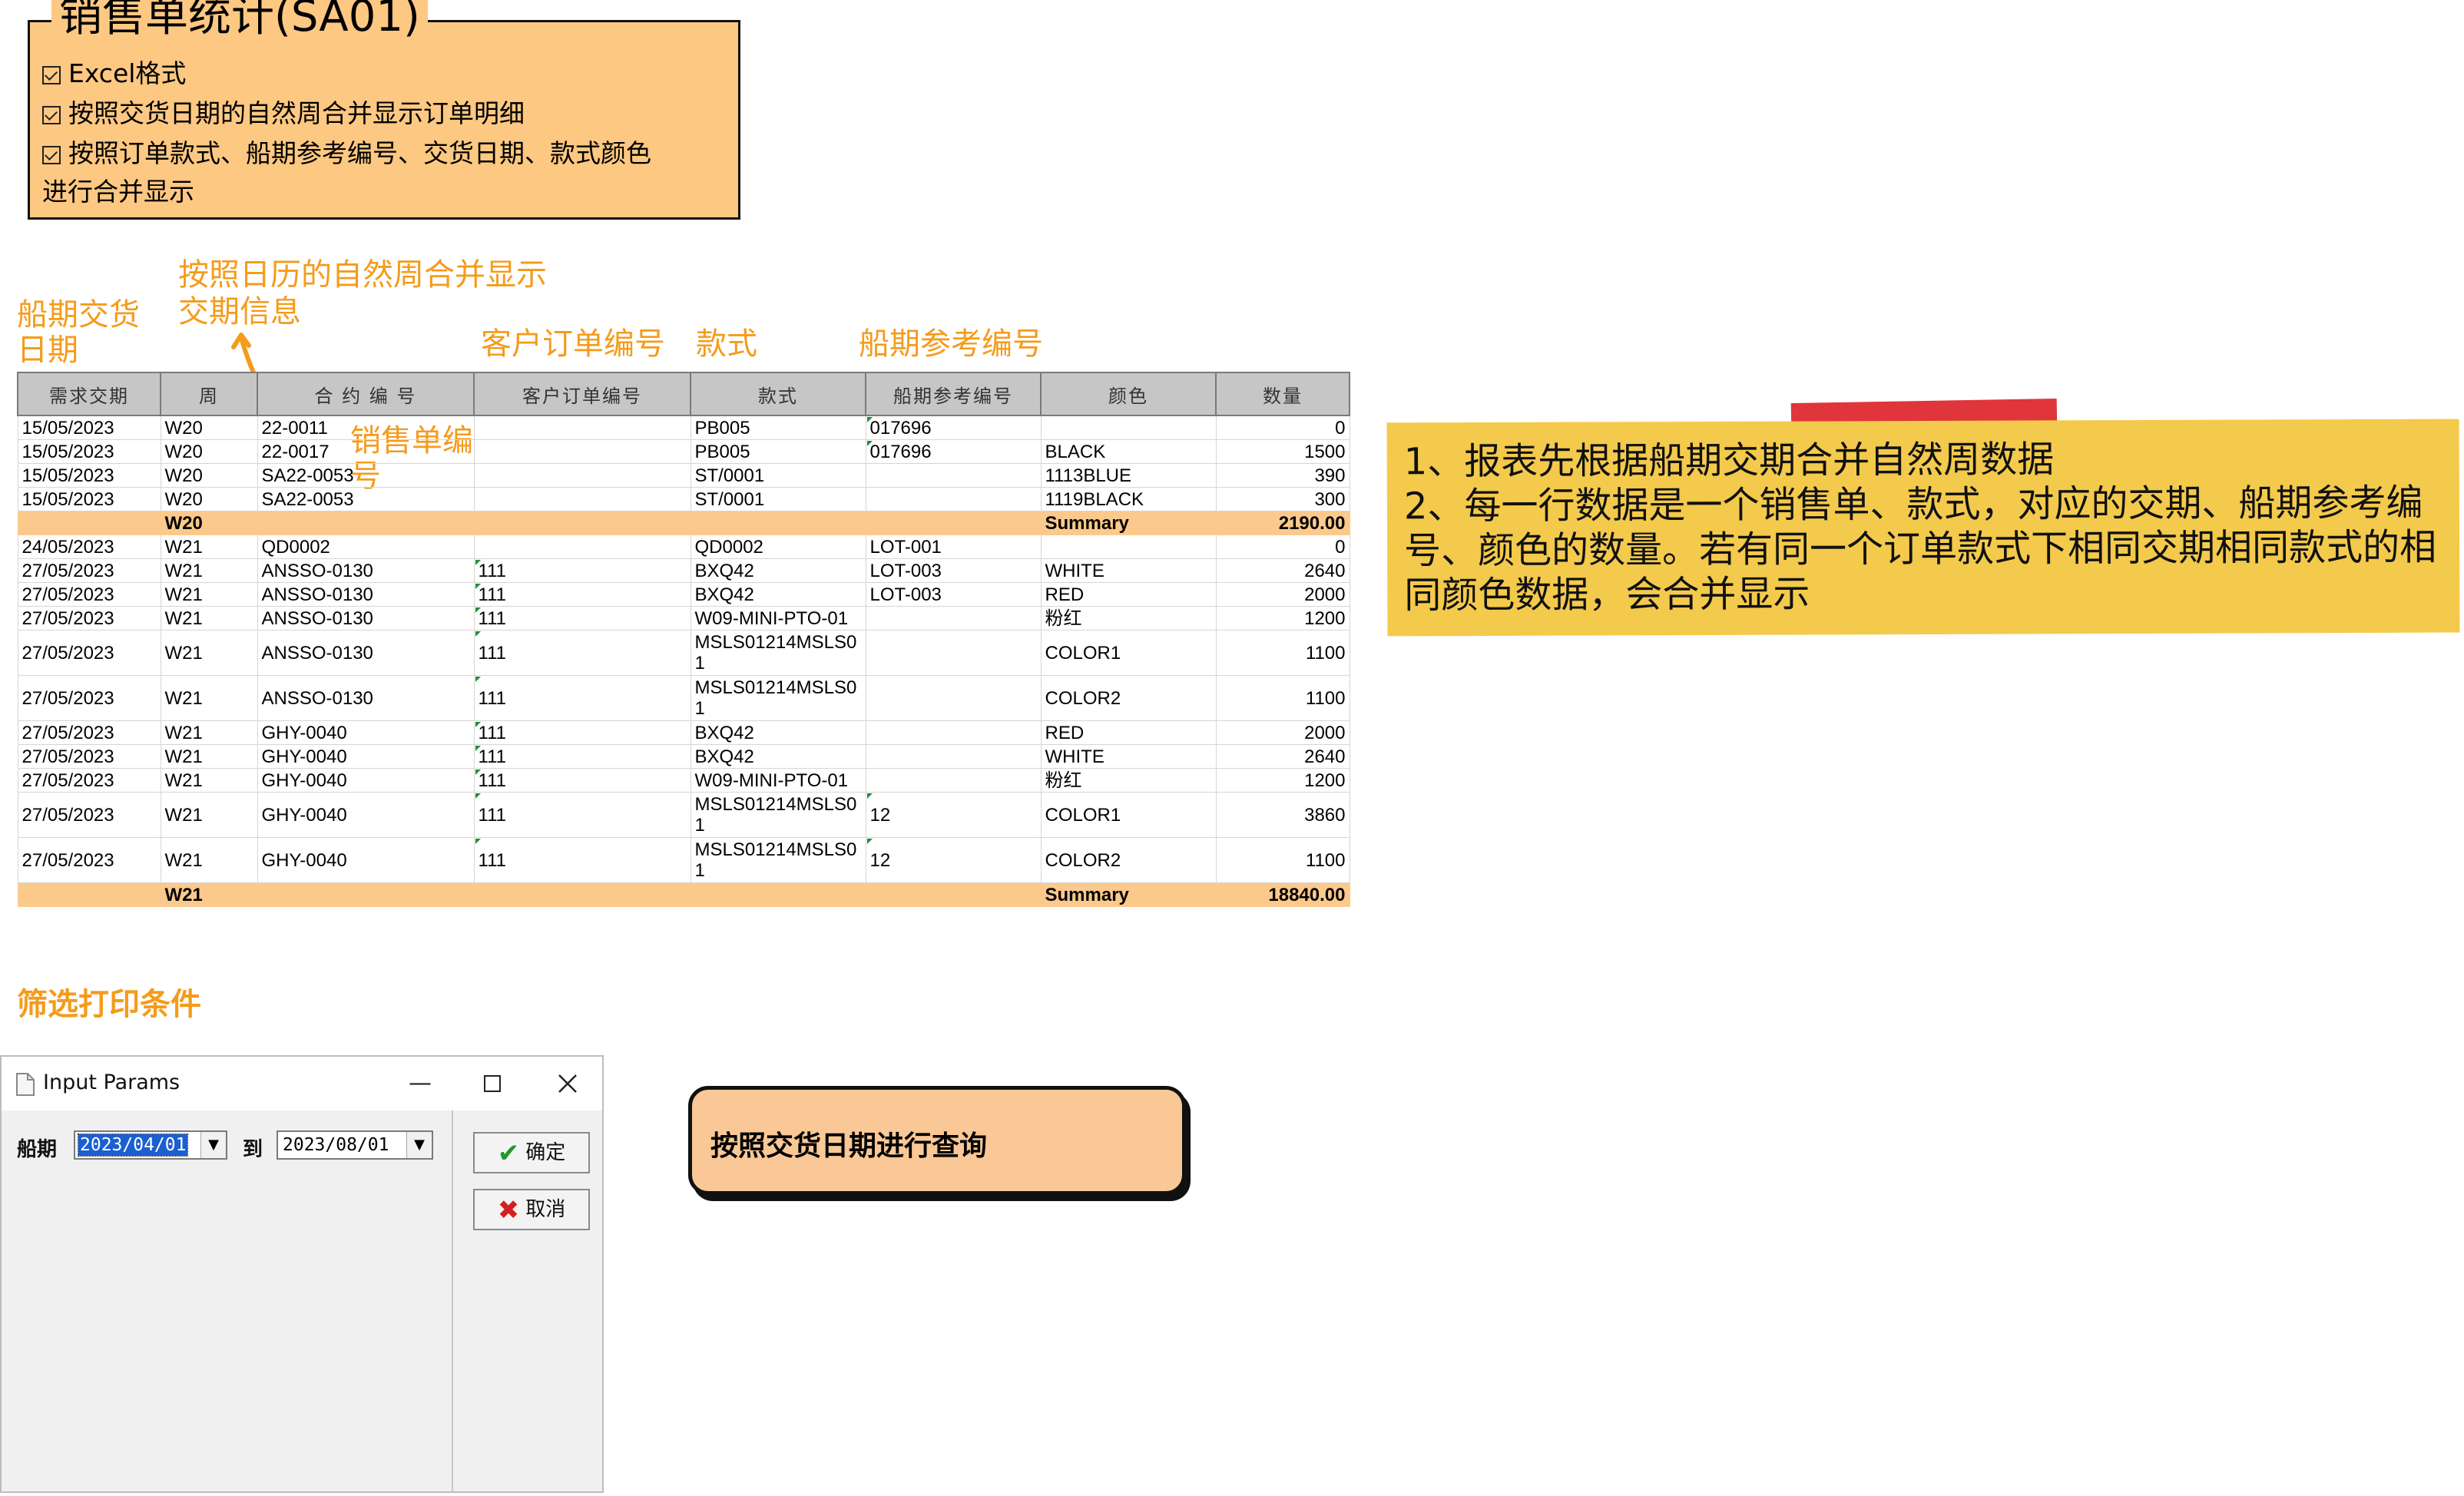 The height and width of the screenshot is (1496, 2464). What do you see at coordinates (366, 451) in the screenshot?
I see `cell-contract: 22-0017` at bounding box center [366, 451].